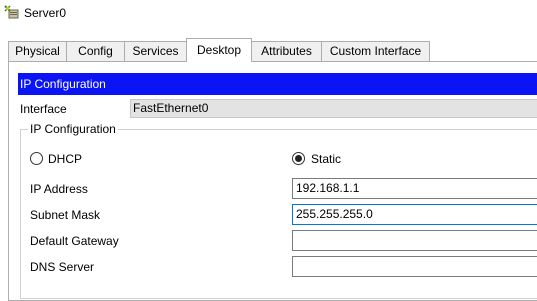 This screenshot has height=301, width=537. I want to click on tab-attributes: Attributes, so click(286, 51).